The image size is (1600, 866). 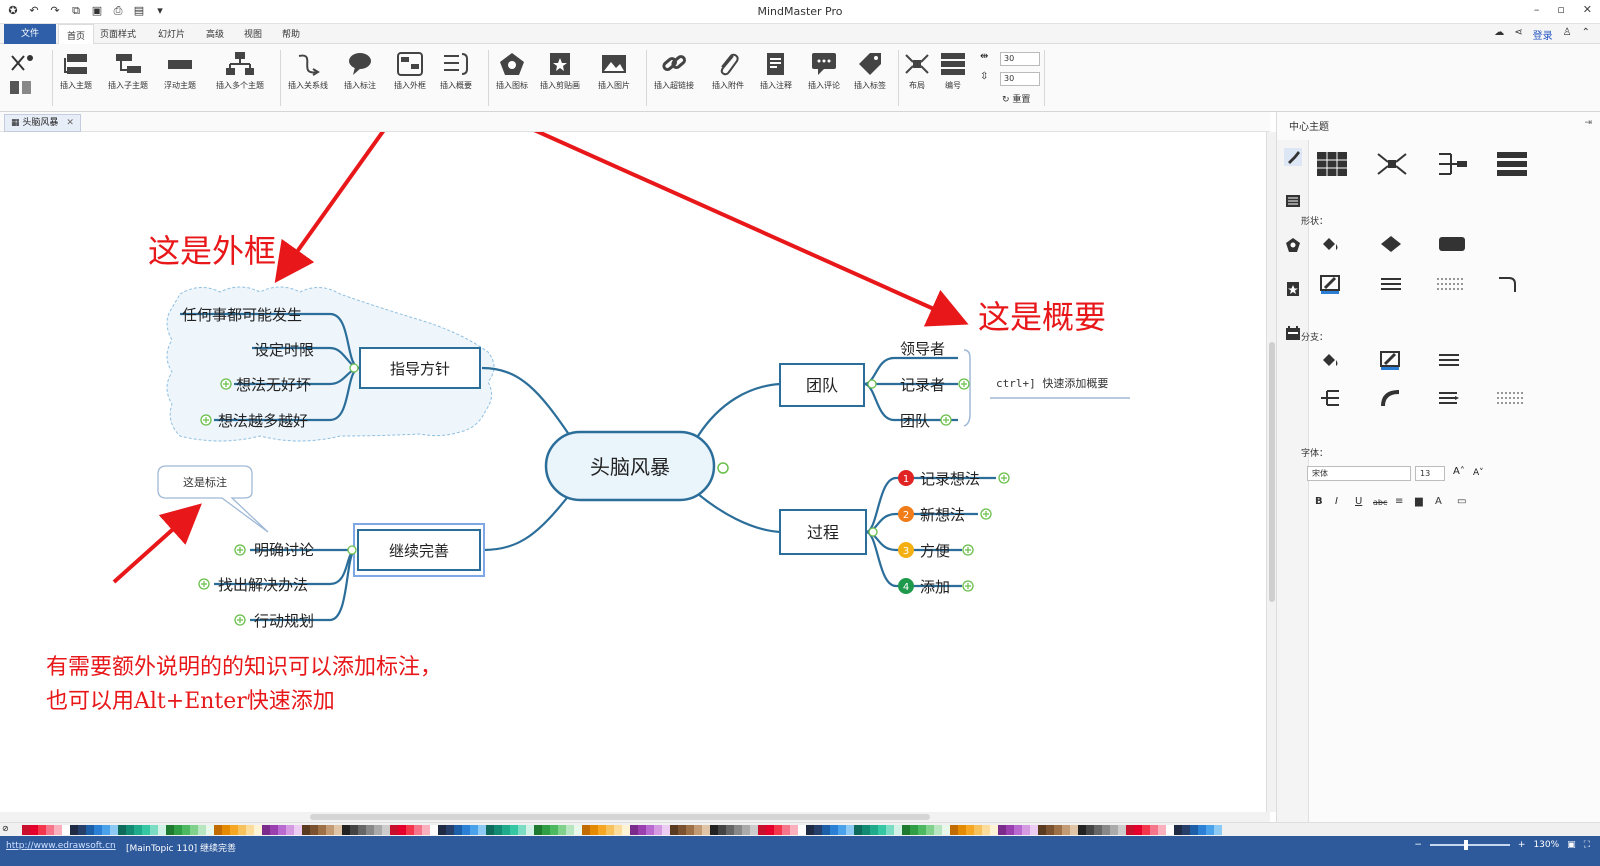 What do you see at coordinates (1469, 845) in the screenshot?
I see `zoom-slider` at bounding box center [1469, 845].